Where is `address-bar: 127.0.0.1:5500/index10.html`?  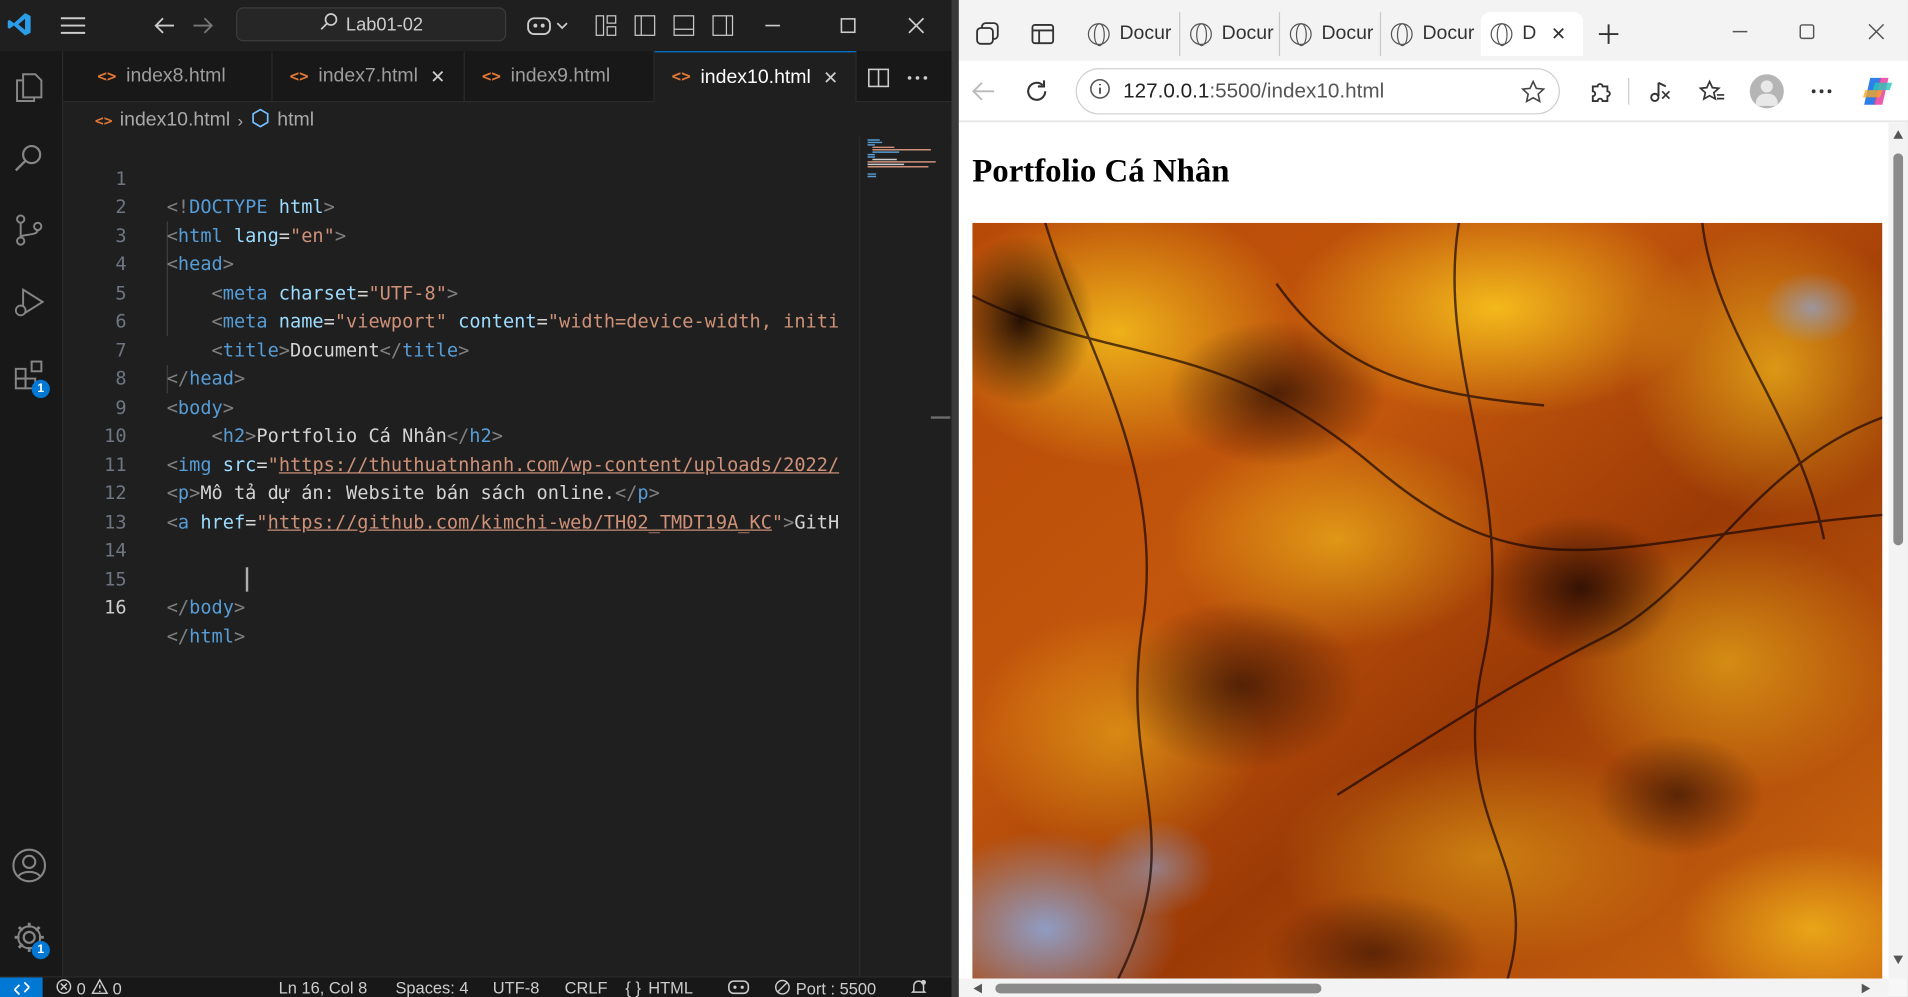 address-bar: 127.0.0.1:5500/index10.html is located at coordinates (1317, 91).